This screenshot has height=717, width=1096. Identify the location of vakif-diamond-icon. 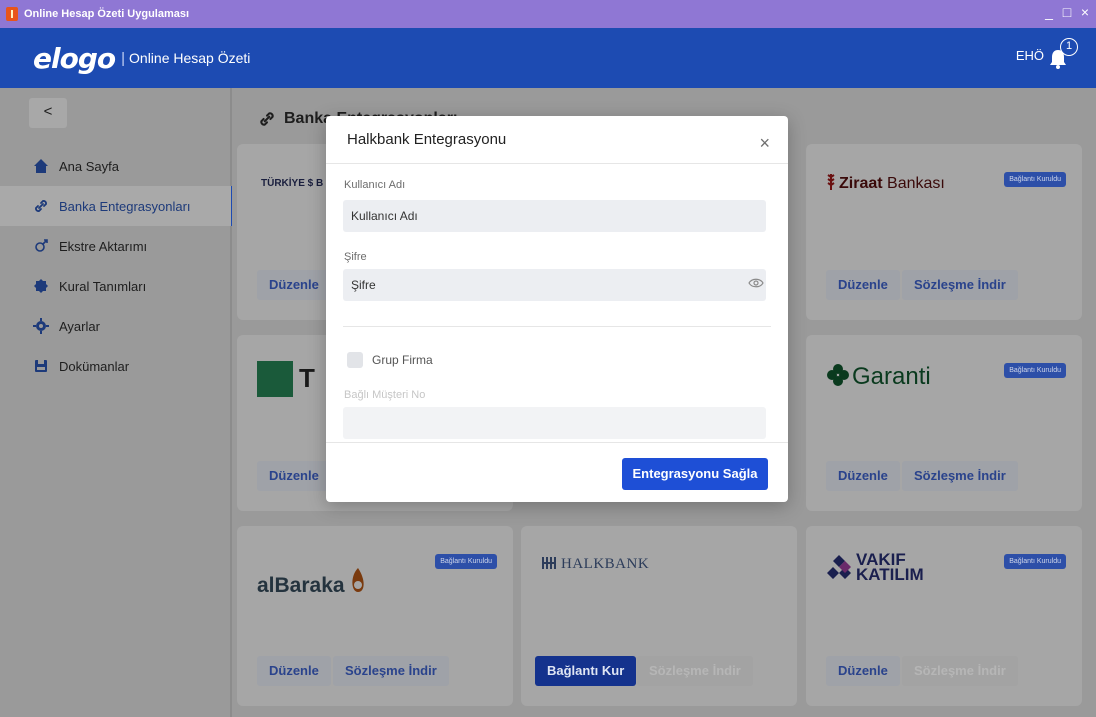
(839, 567).